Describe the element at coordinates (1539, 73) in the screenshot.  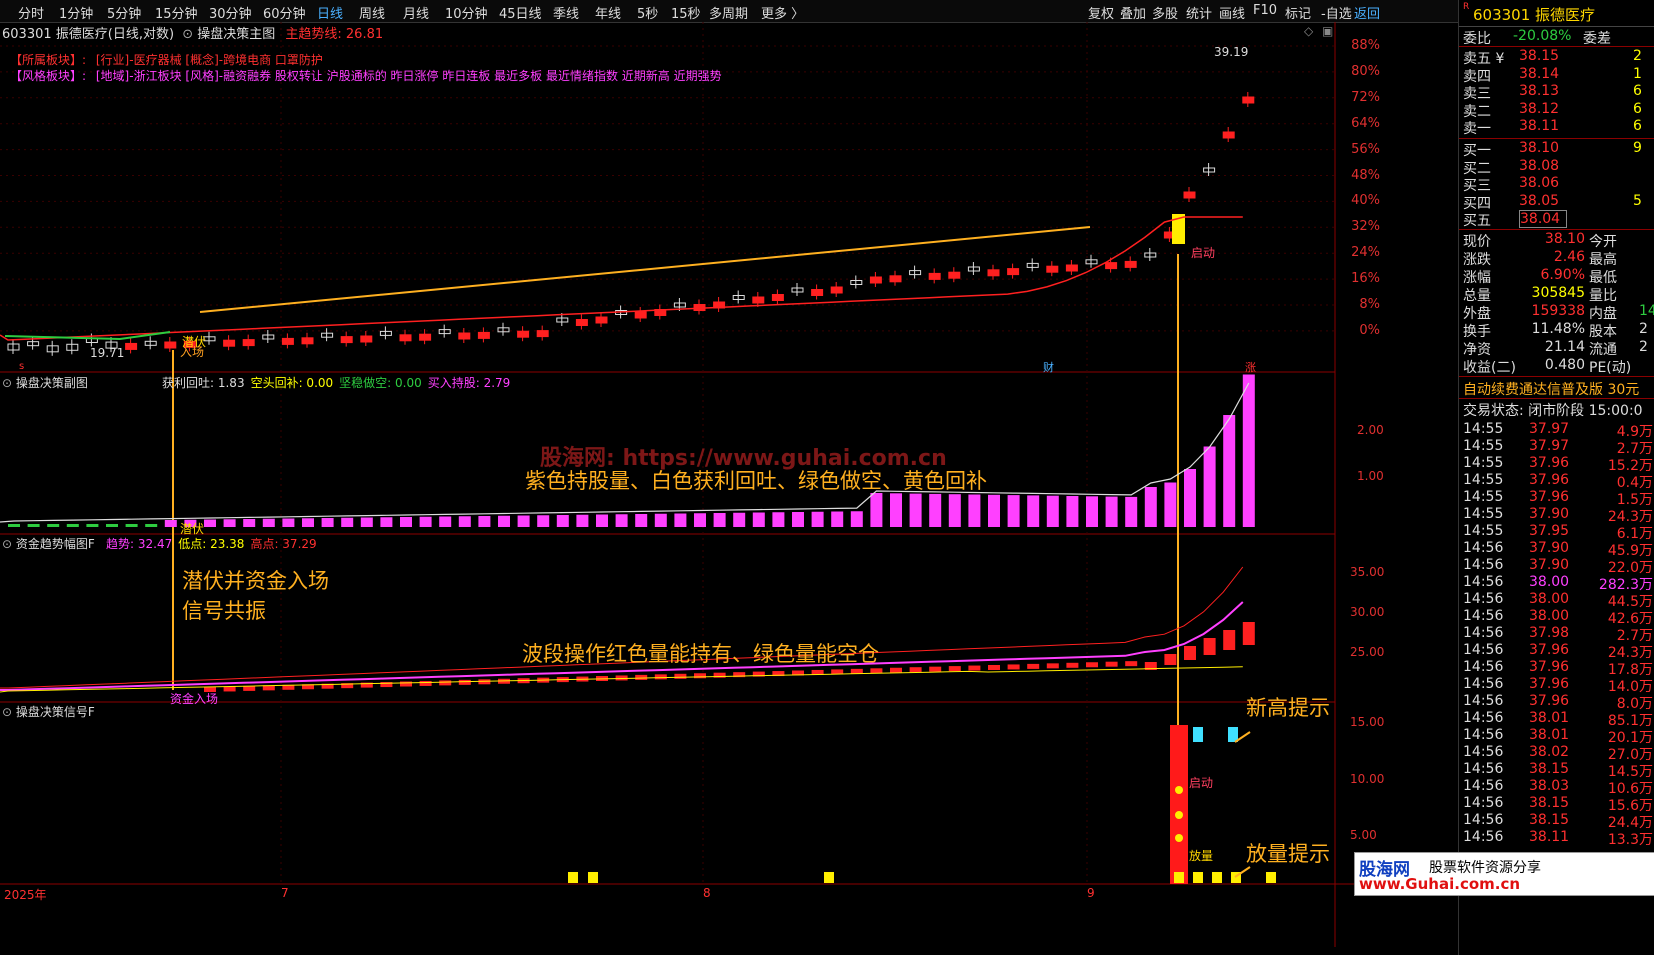
I see `ask-price: 38.14` at that location.